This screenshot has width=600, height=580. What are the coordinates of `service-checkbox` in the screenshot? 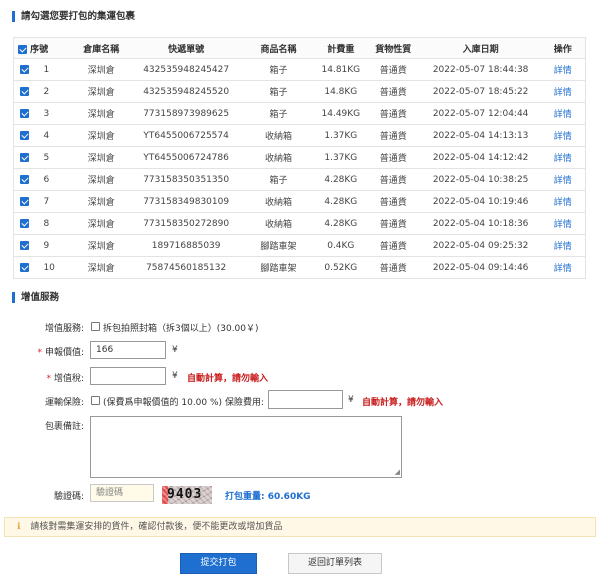 It's located at (95, 326).